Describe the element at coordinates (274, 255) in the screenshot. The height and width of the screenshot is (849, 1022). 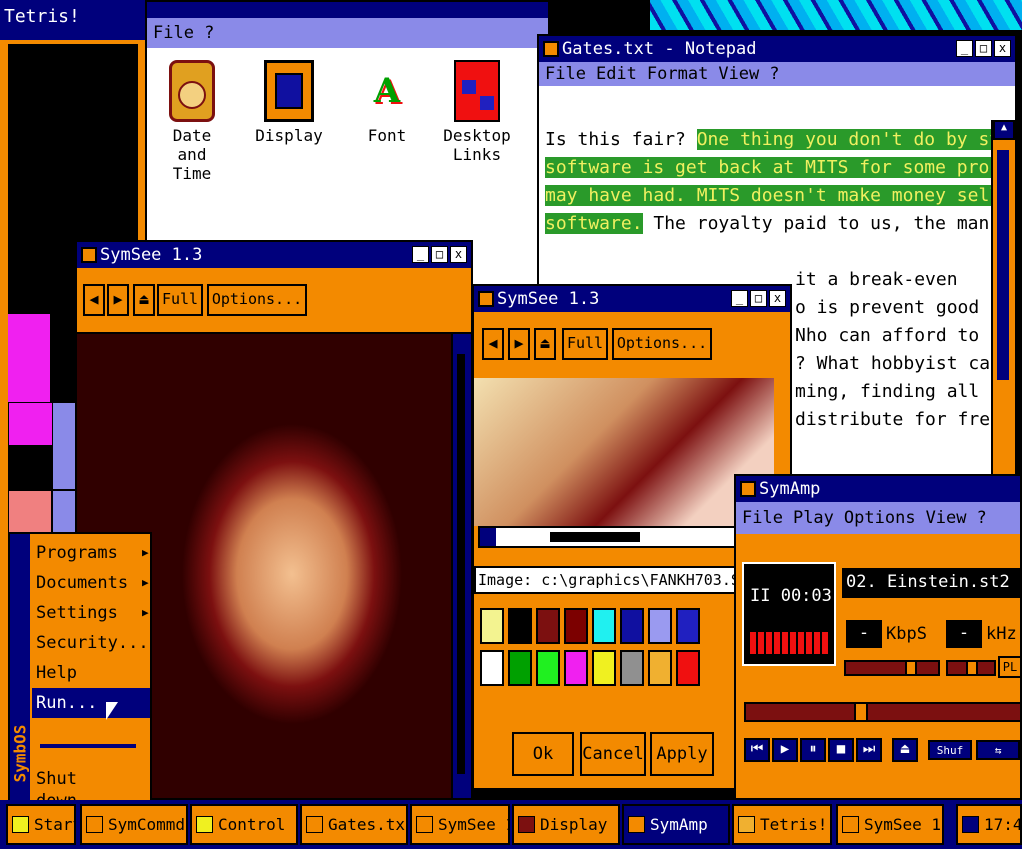
I see `symsee1-titlebar: SymSee 1.3 _ □ x` at that location.